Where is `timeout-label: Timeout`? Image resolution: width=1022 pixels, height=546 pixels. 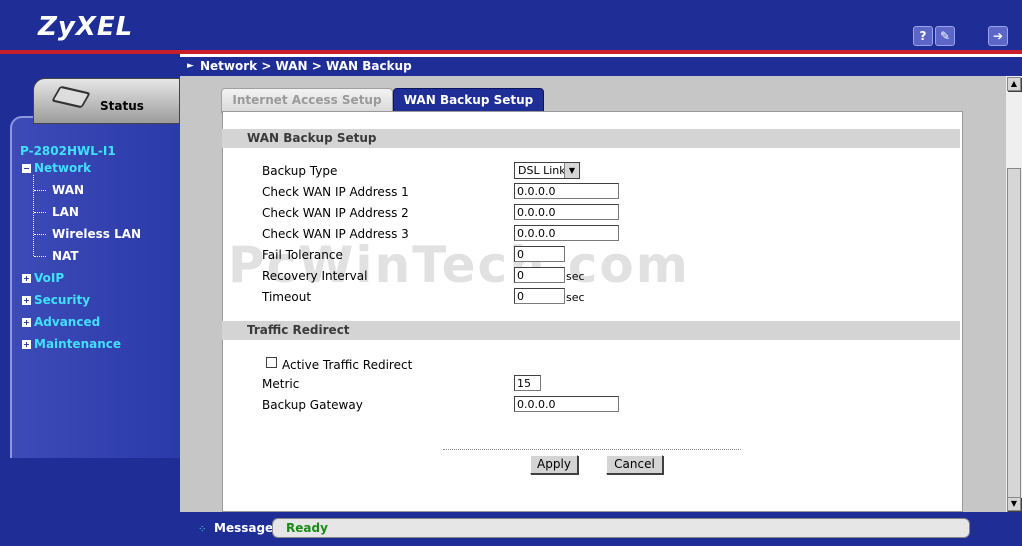 timeout-label: Timeout is located at coordinates (287, 297).